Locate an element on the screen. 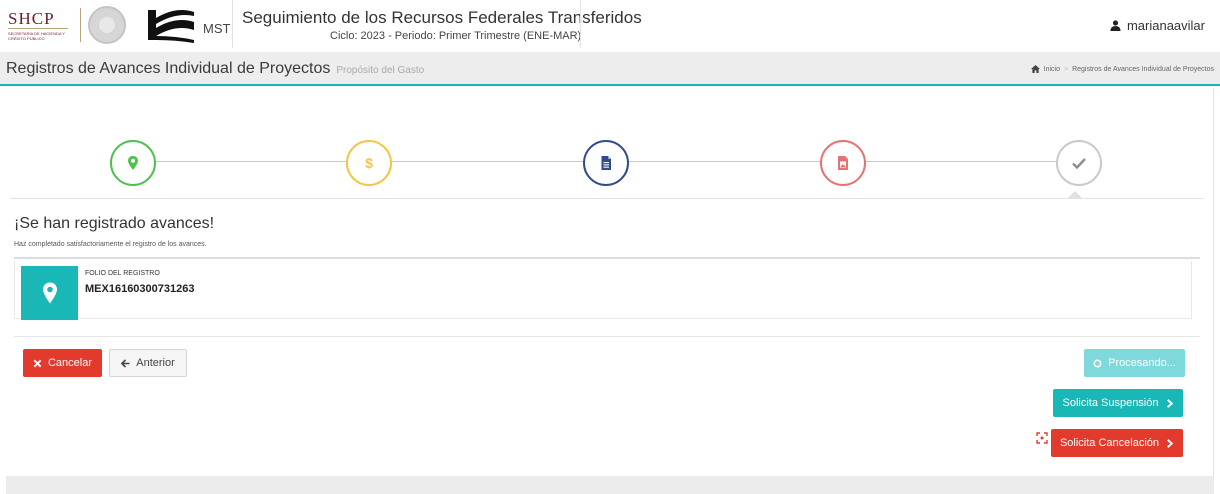 The image size is (1220, 494). wizard-step-images is located at coordinates (843, 163).